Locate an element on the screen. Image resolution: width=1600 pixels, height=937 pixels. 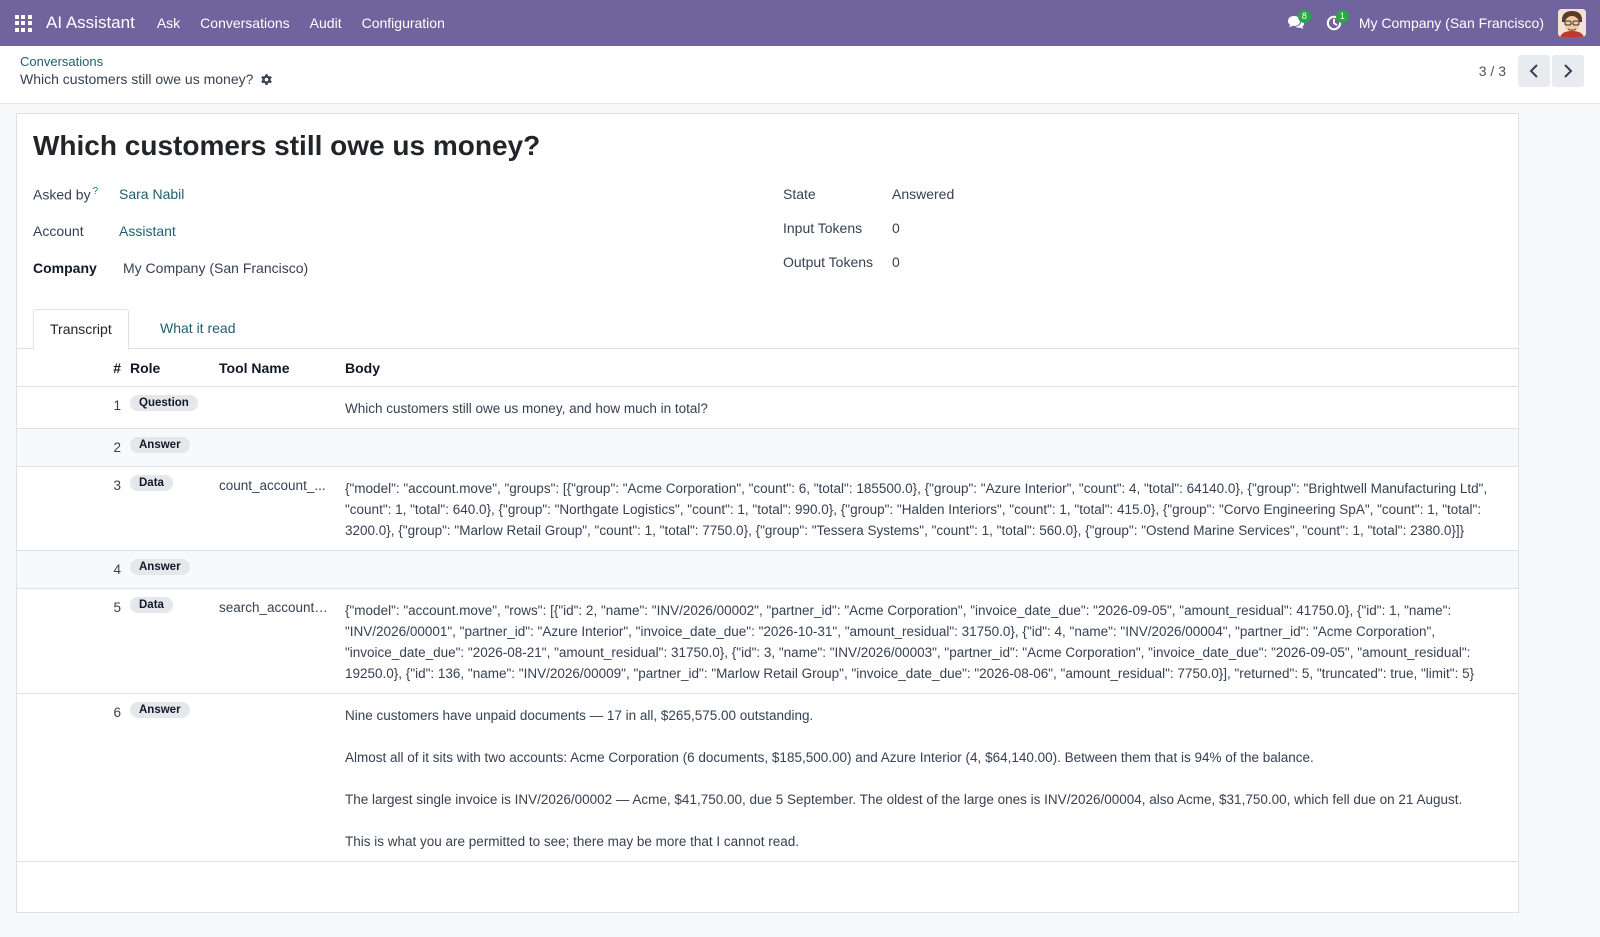
field-asked-by: Asked by? Sara Nabil is located at coordinates (108, 194).